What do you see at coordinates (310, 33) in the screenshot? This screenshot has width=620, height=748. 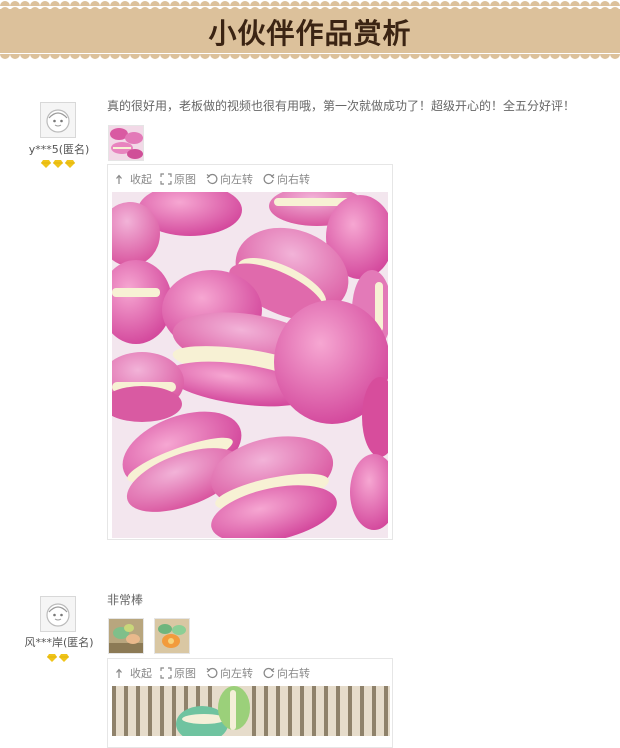 I see `banner-title: 小伙伴作品赏析` at bounding box center [310, 33].